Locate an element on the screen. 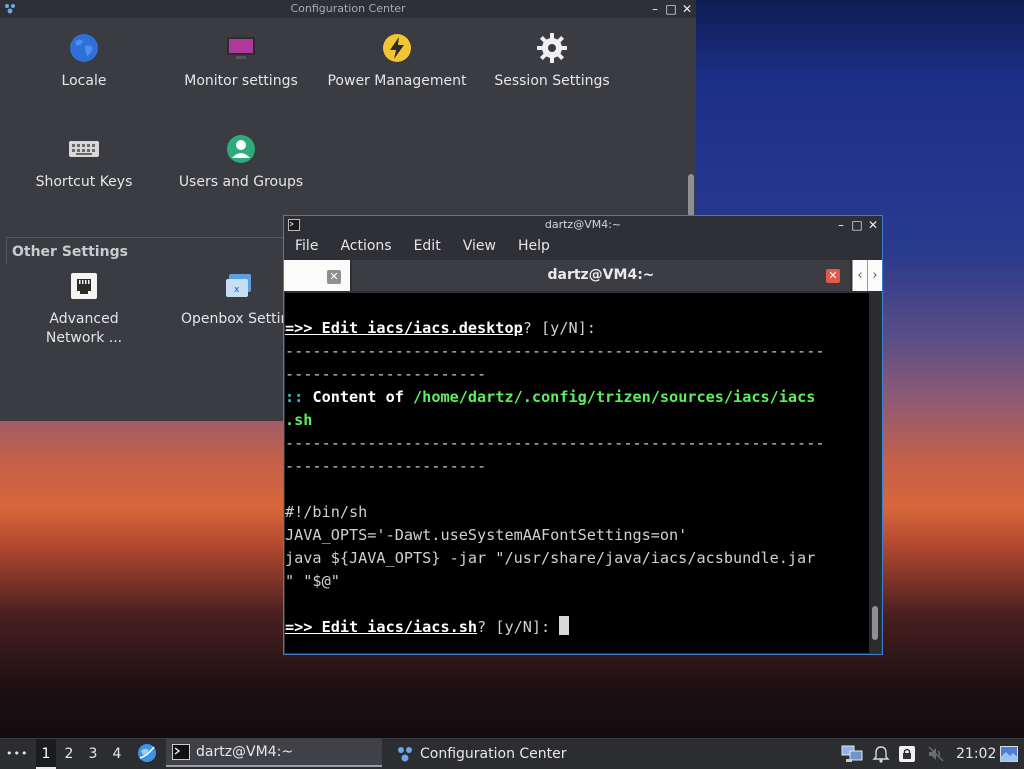  openbox-icon: x is located at coordinates (238, 285).